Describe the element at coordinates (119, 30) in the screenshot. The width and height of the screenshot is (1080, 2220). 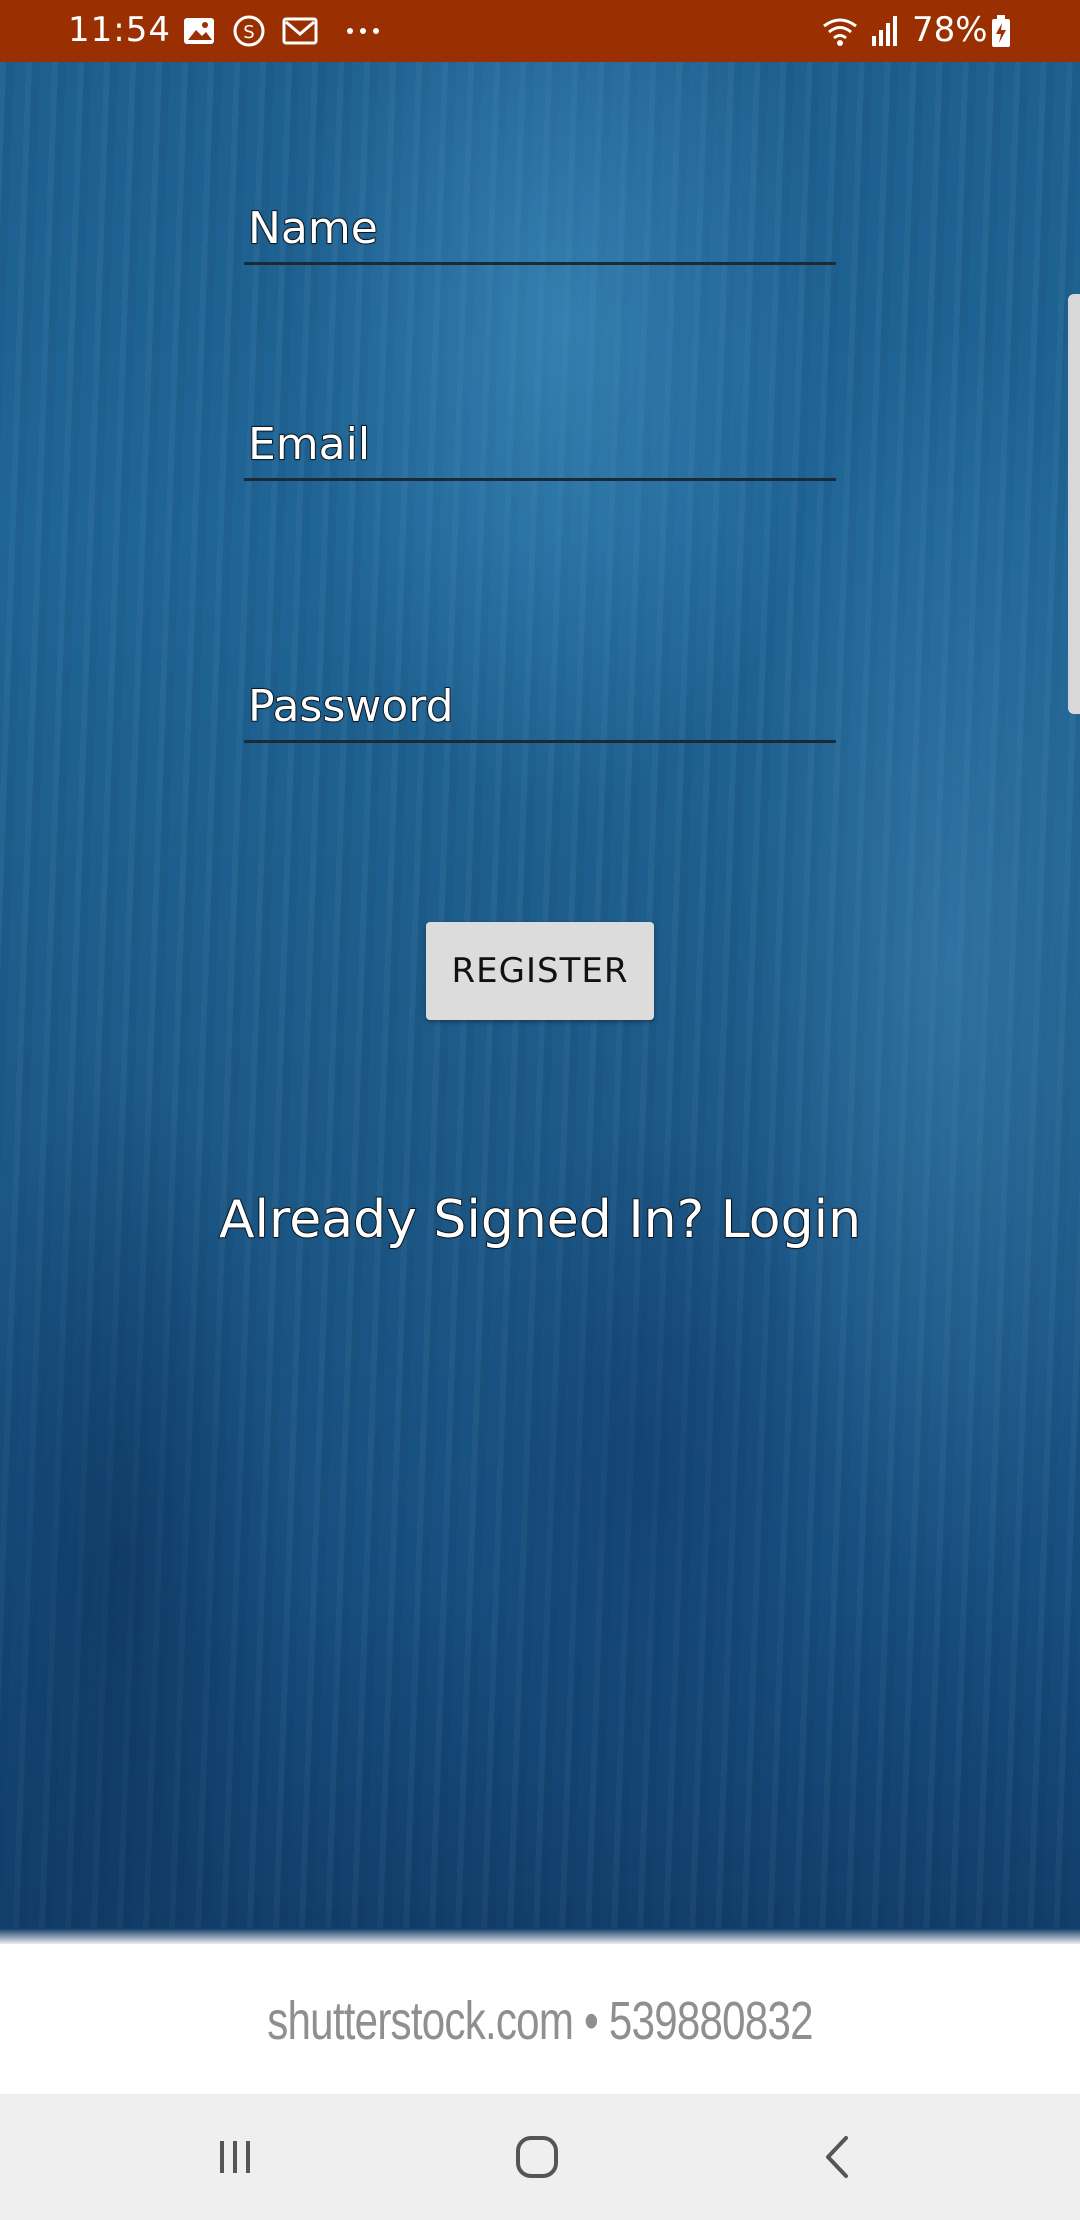
I see `status-time: 11:54` at that location.